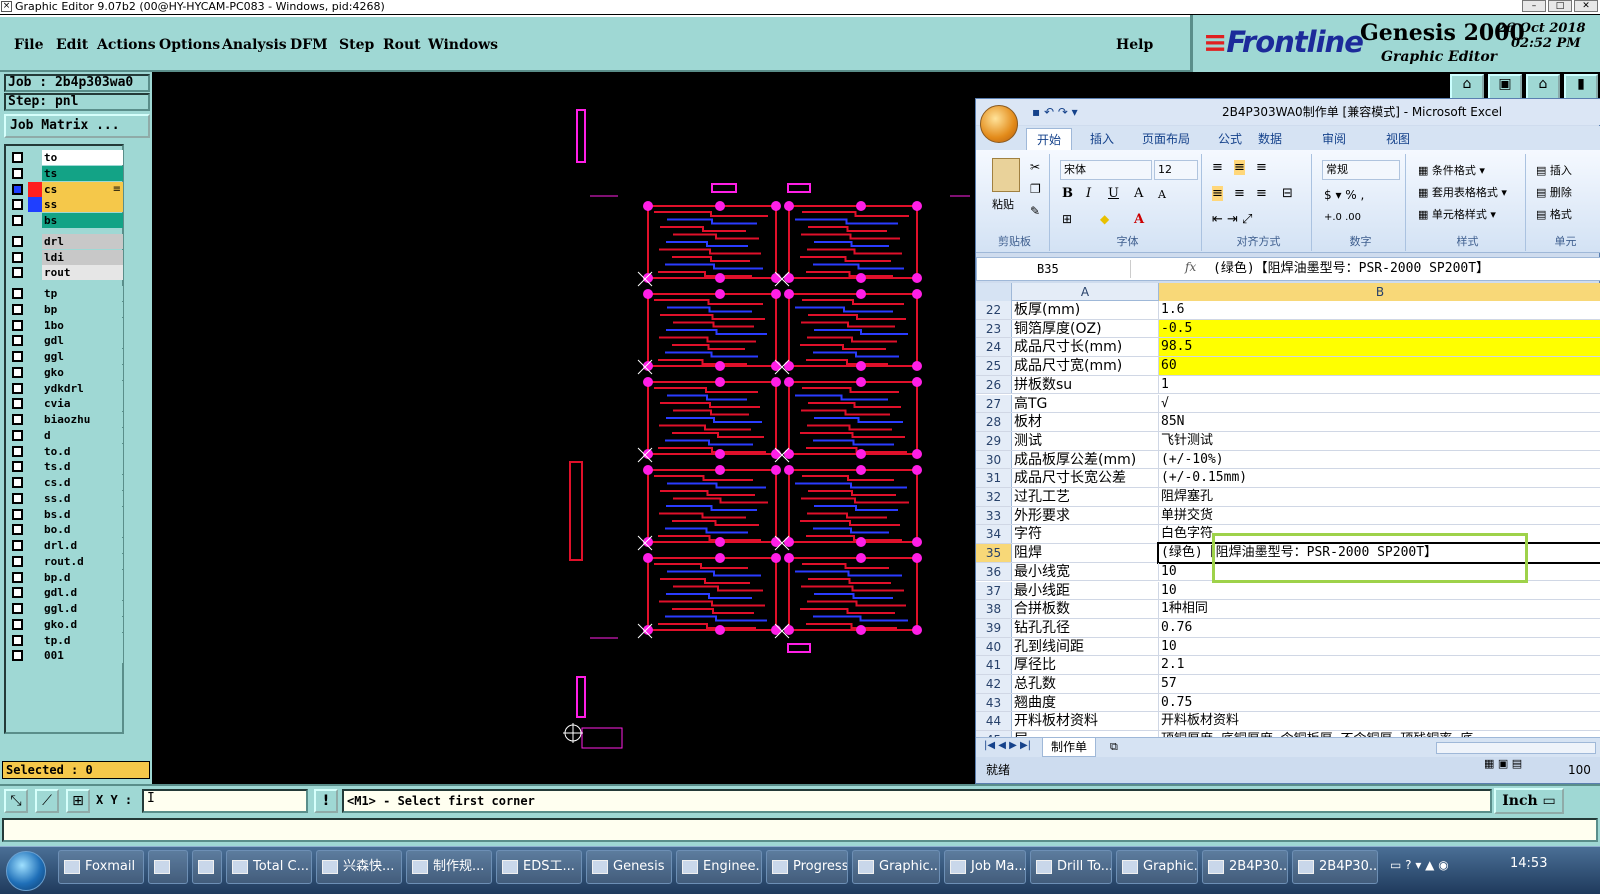  What do you see at coordinates (65, 356) in the screenshot?
I see `layer-row-ggl: ggl` at bounding box center [65, 356].